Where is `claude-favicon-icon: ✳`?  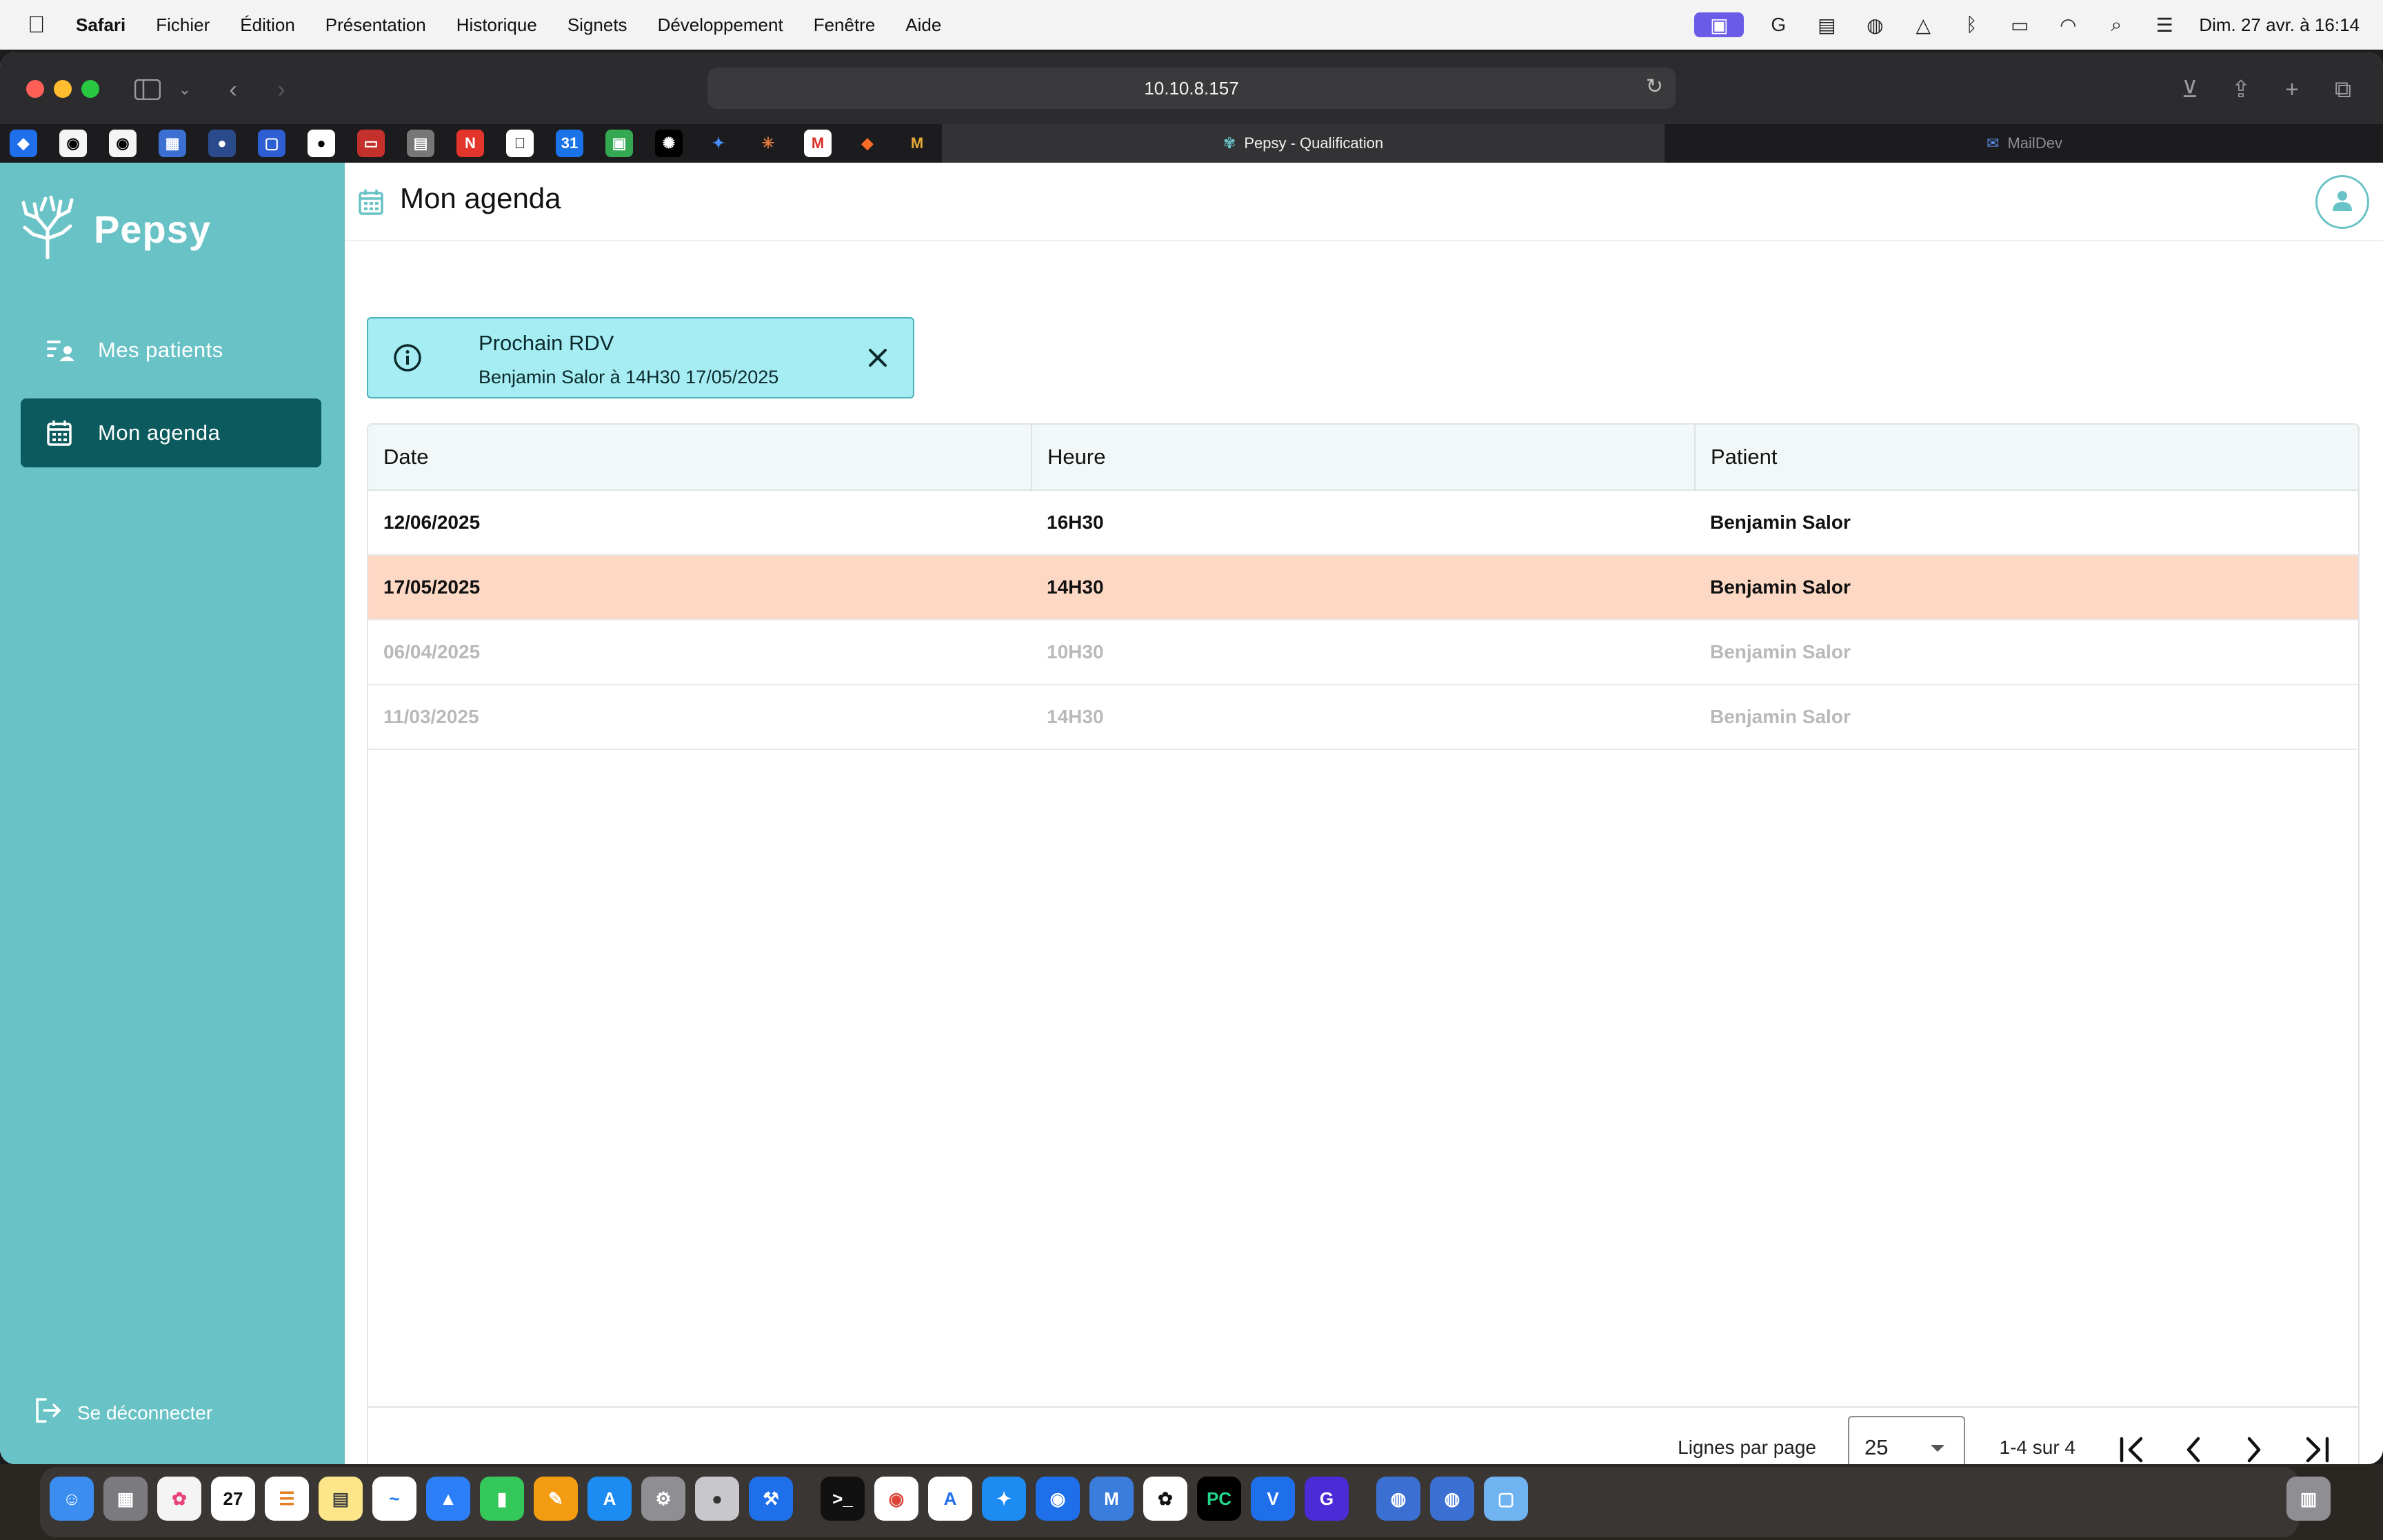
claude-favicon-icon: ✳ is located at coordinates (768, 144).